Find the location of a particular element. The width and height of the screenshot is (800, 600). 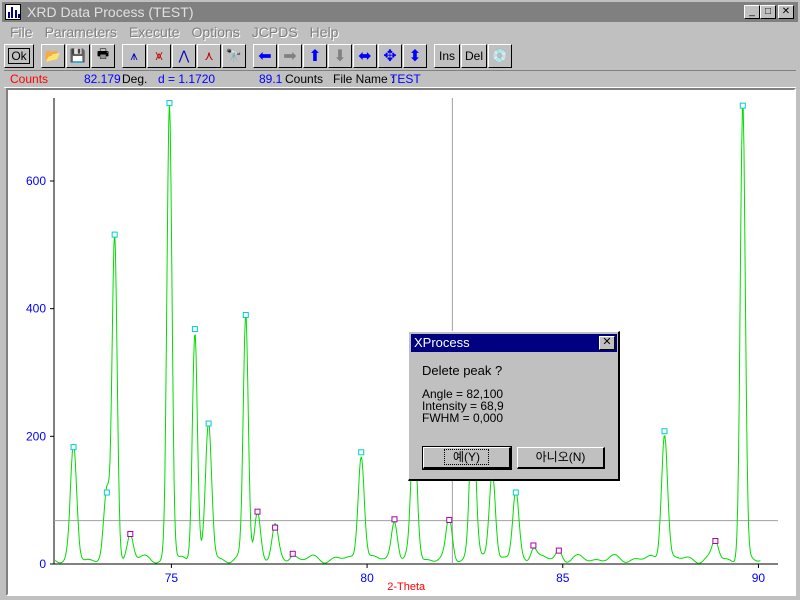

spectrum-red-peaks-icon: ⋏ is located at coordinates (209, 55).